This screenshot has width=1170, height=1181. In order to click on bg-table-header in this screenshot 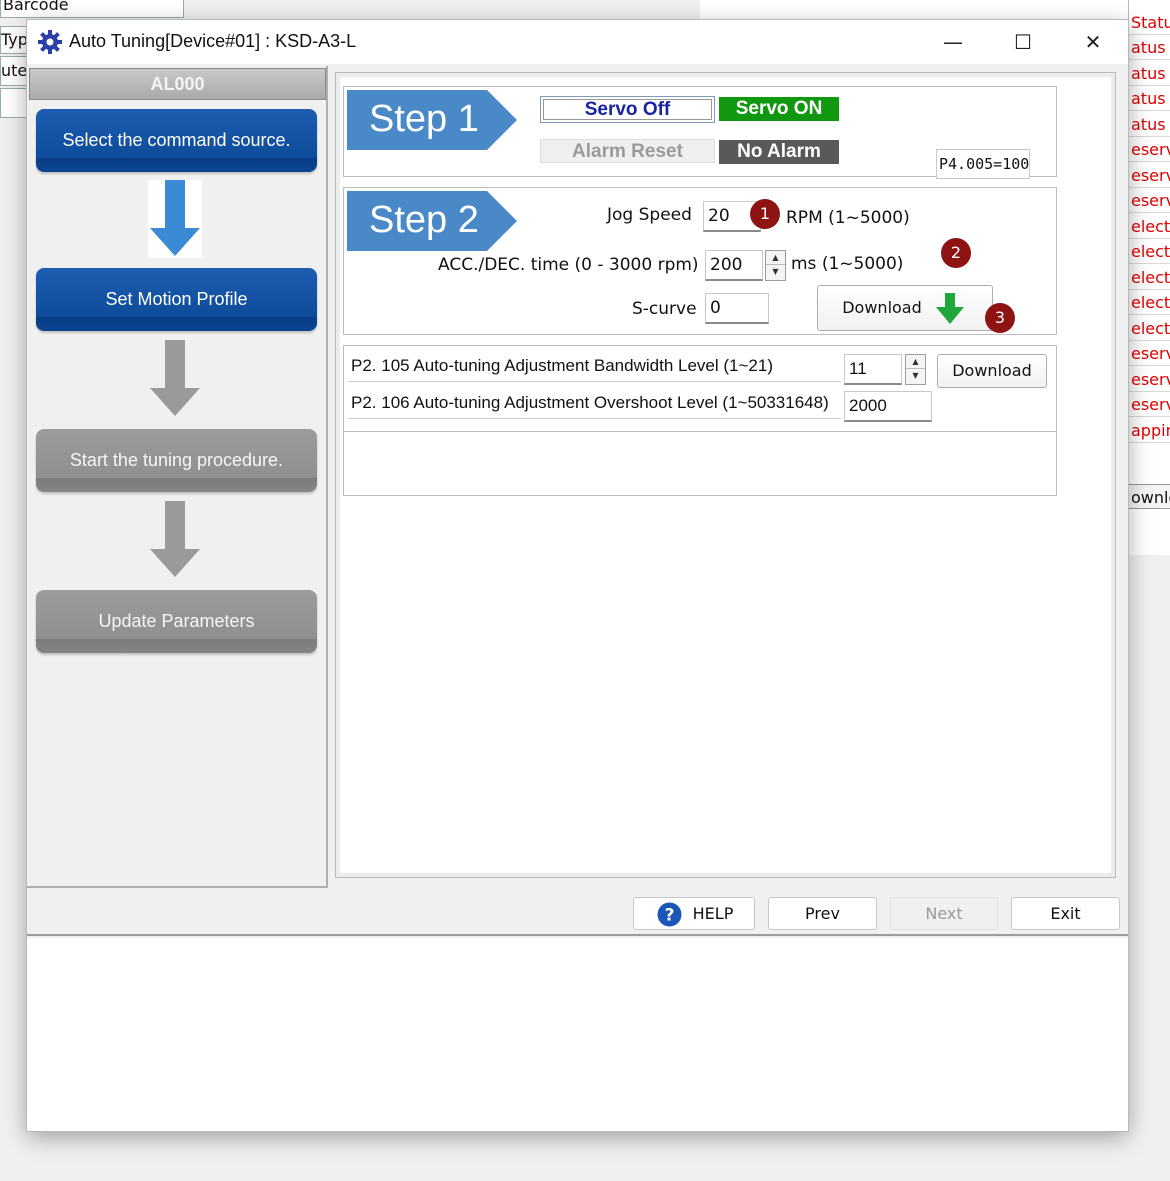, I will do `click(914, 10)`.